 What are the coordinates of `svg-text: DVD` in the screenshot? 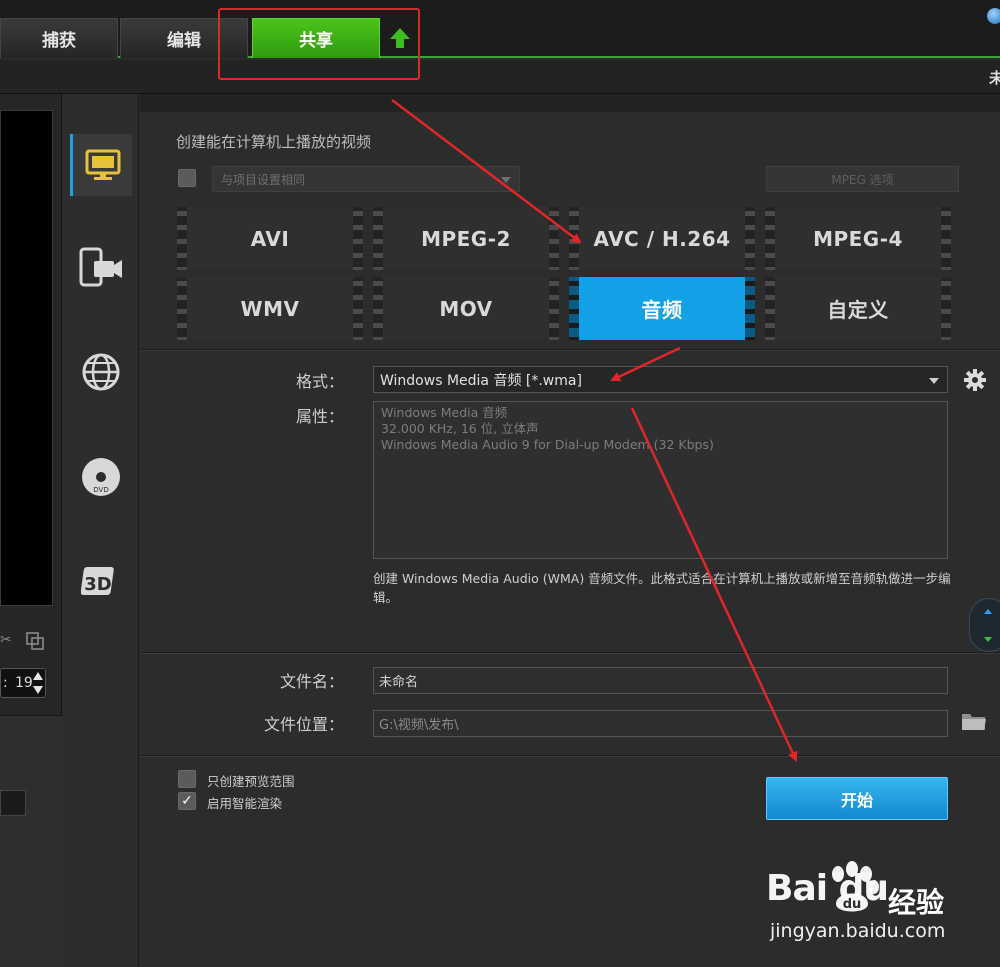 It's located at (100, 490).